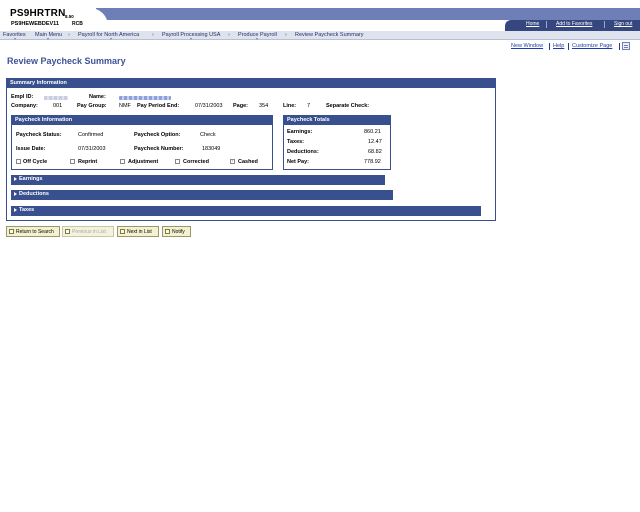  I want to click on new-window-link: New Window, so click(527, 46).